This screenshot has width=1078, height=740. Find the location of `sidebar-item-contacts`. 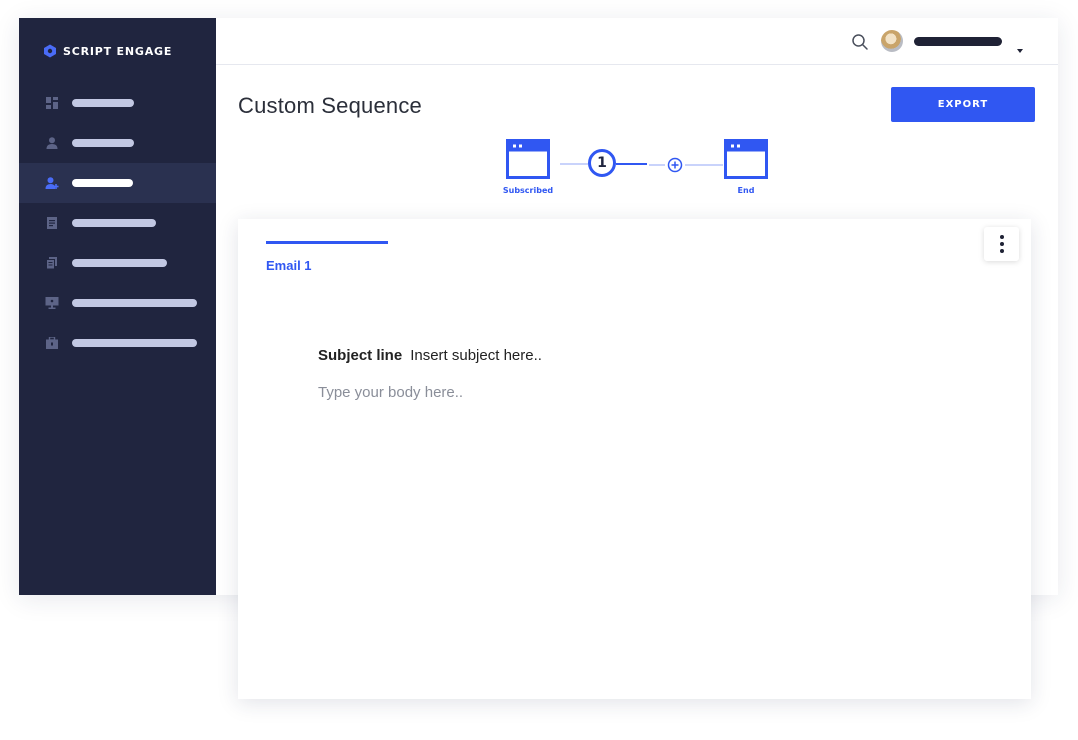

sidebar-item-contacts is located at coordinates (117, 143).